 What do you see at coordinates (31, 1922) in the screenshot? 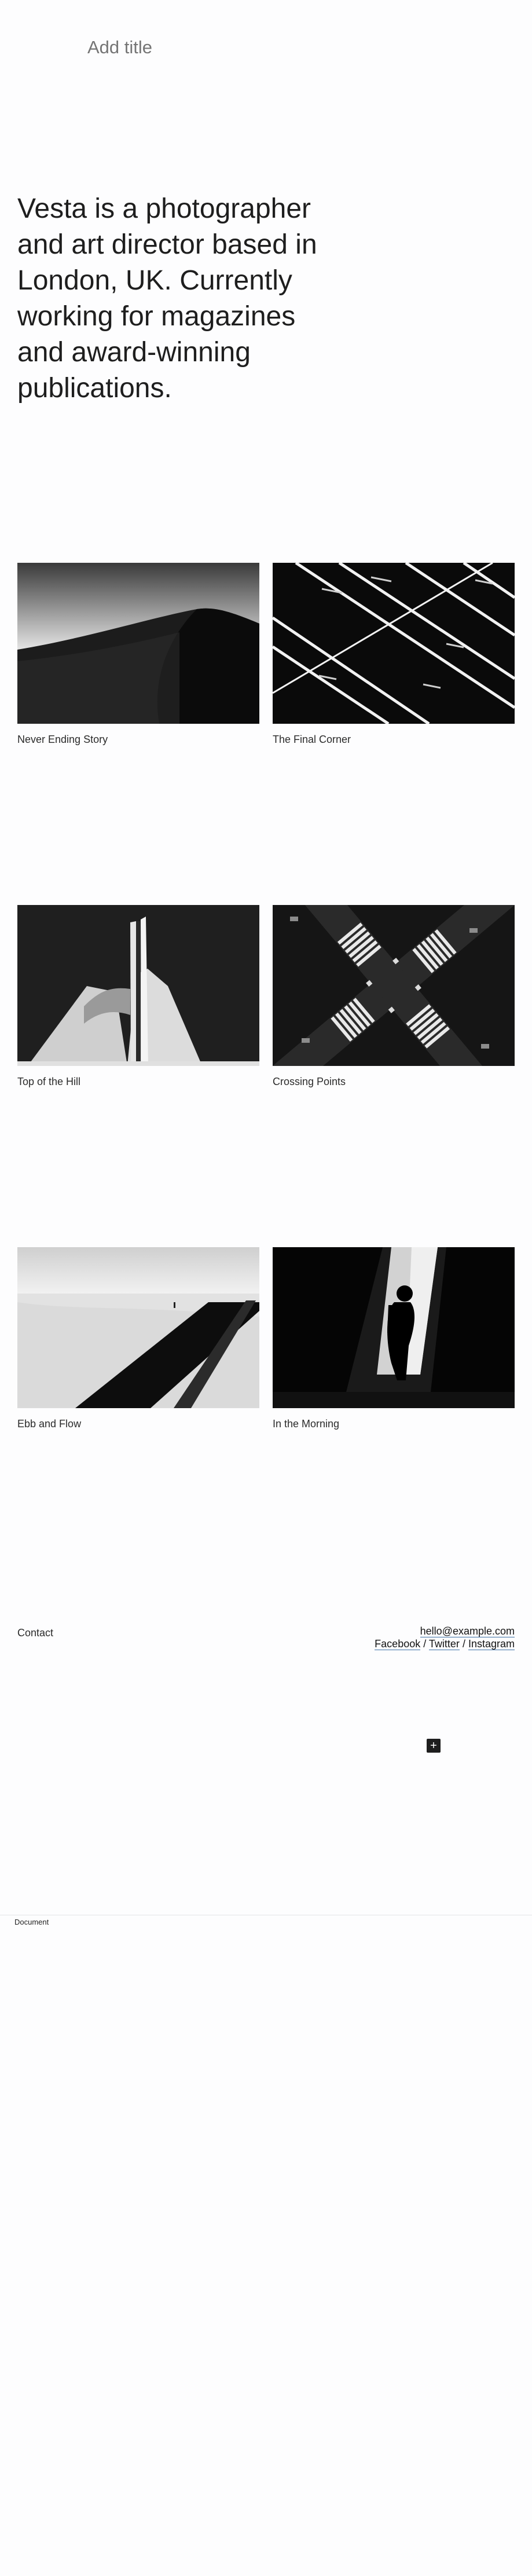
I see `block-breadcrumb: Document` at bounding box center [31, 1922].